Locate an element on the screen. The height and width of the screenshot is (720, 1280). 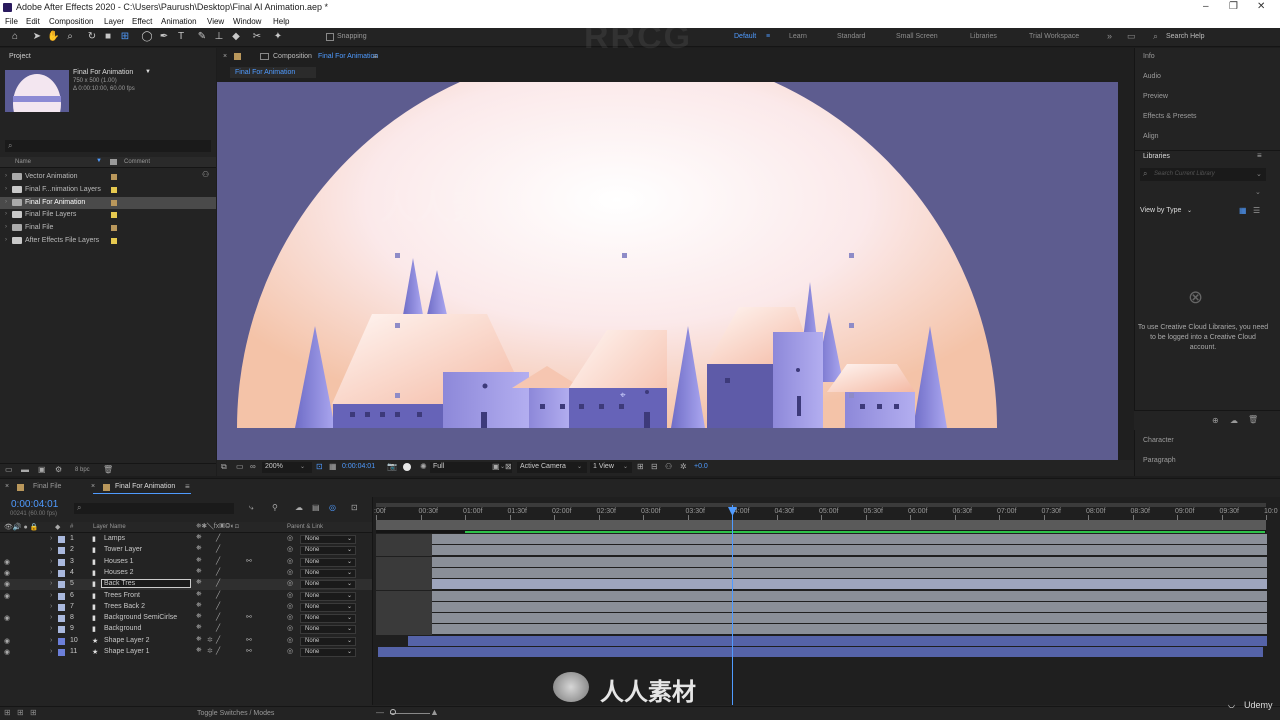
layer-row: ◉ › 6 ▮ Trees Front ⛯ ╱ ◎ None ⌄ is located at coordinates (186, 596).